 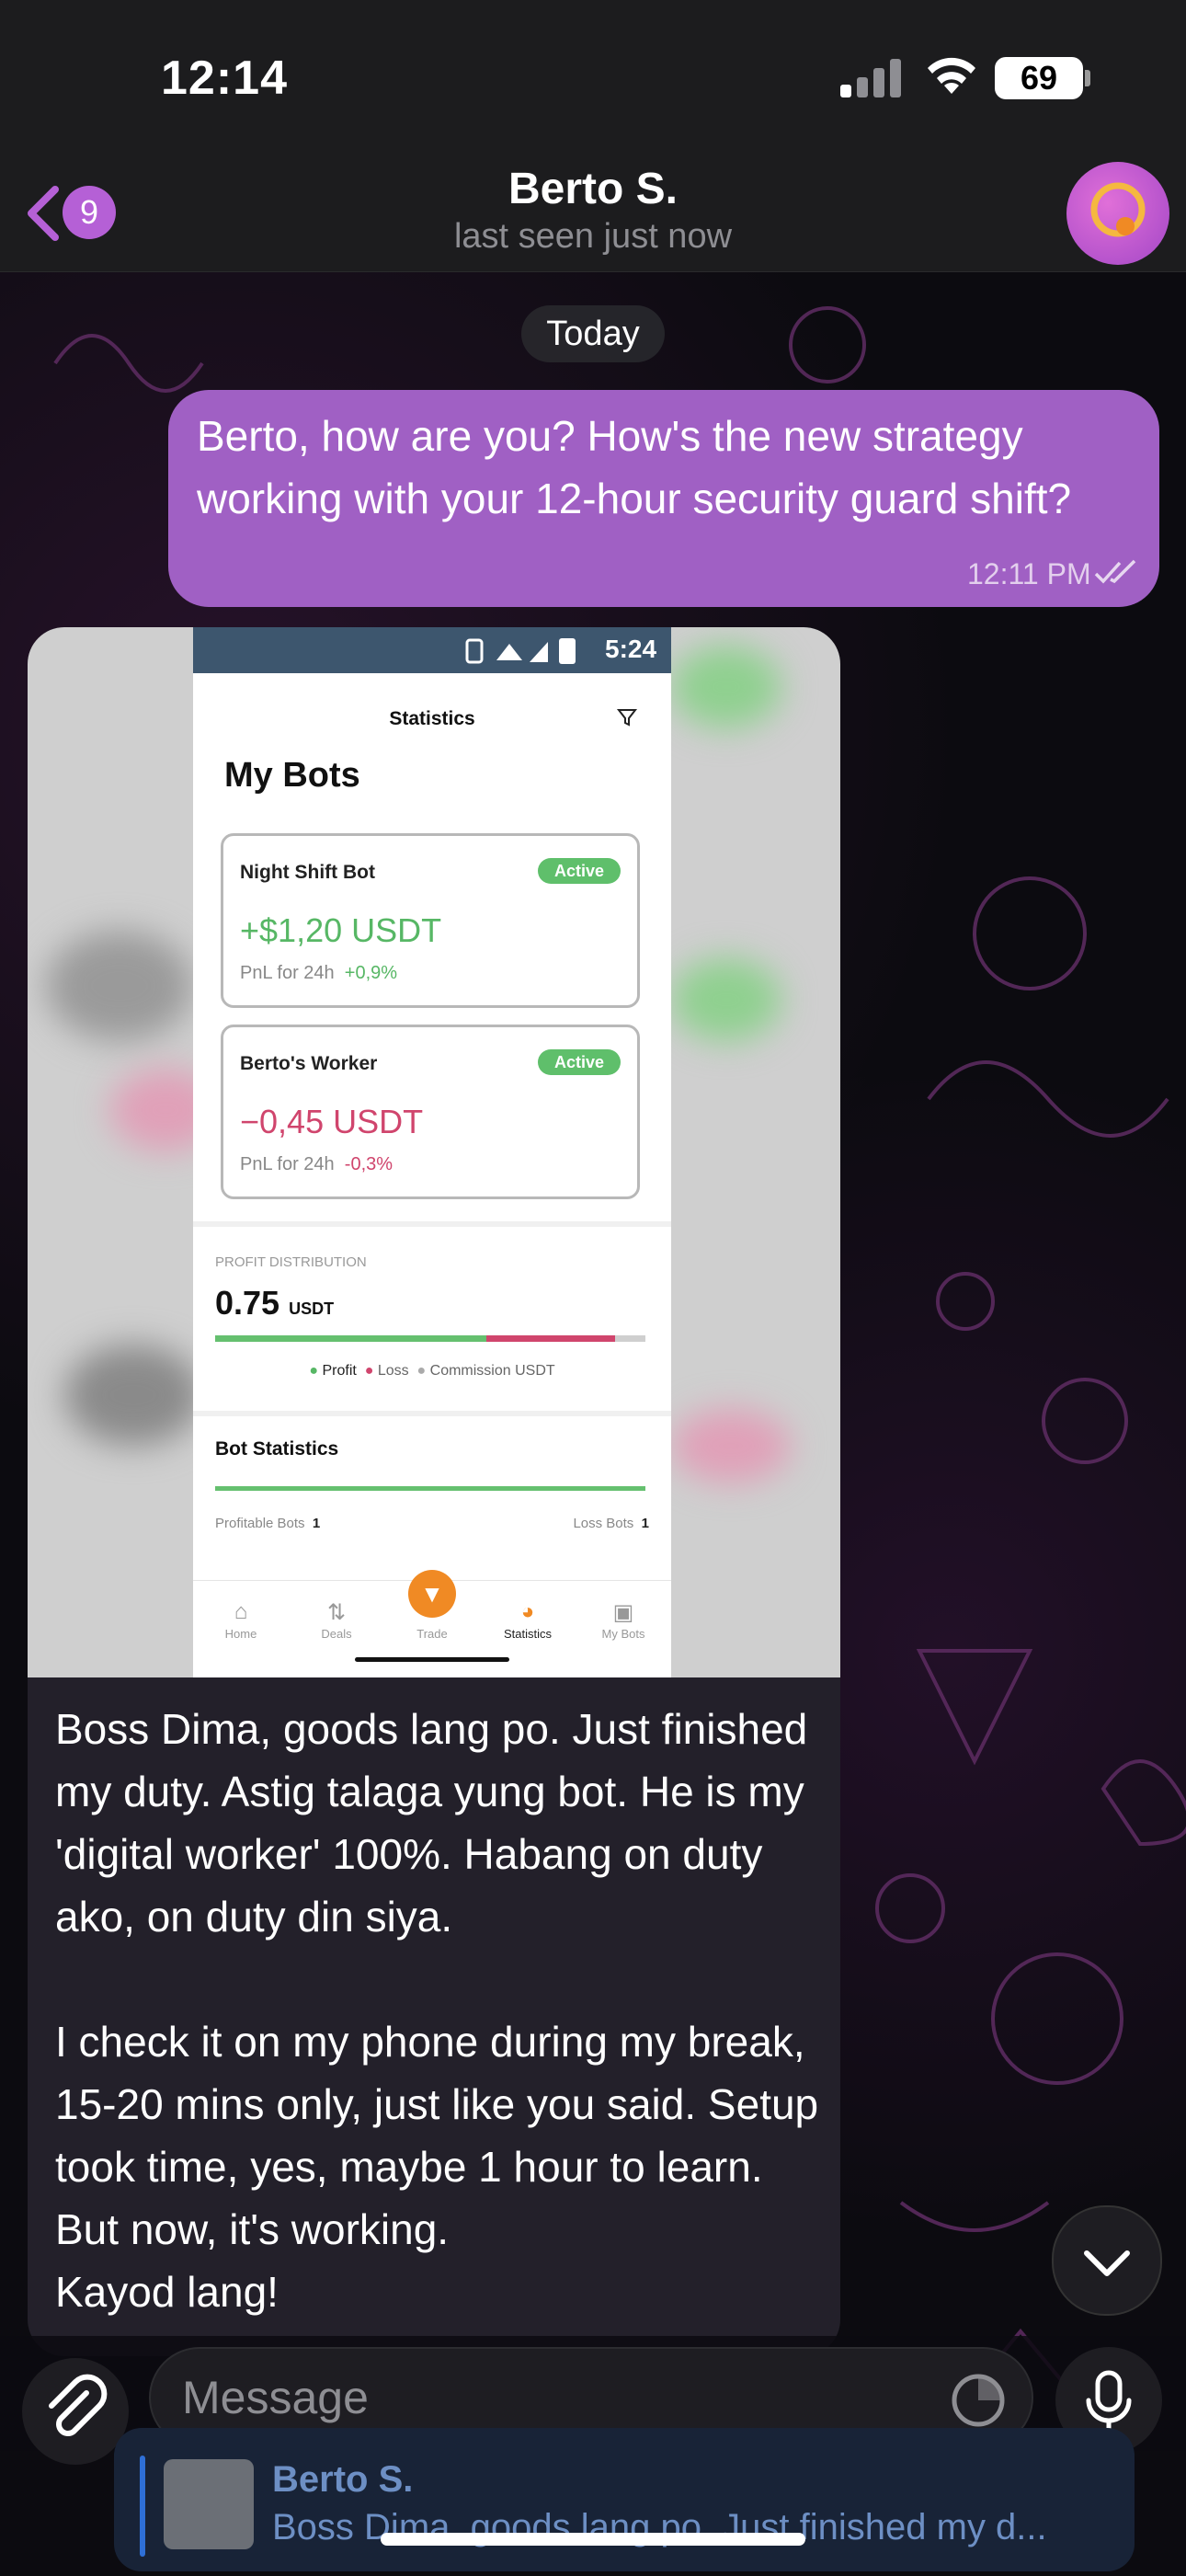 I want to click on trade-icon: ▼, so click(x=432, y=1594).